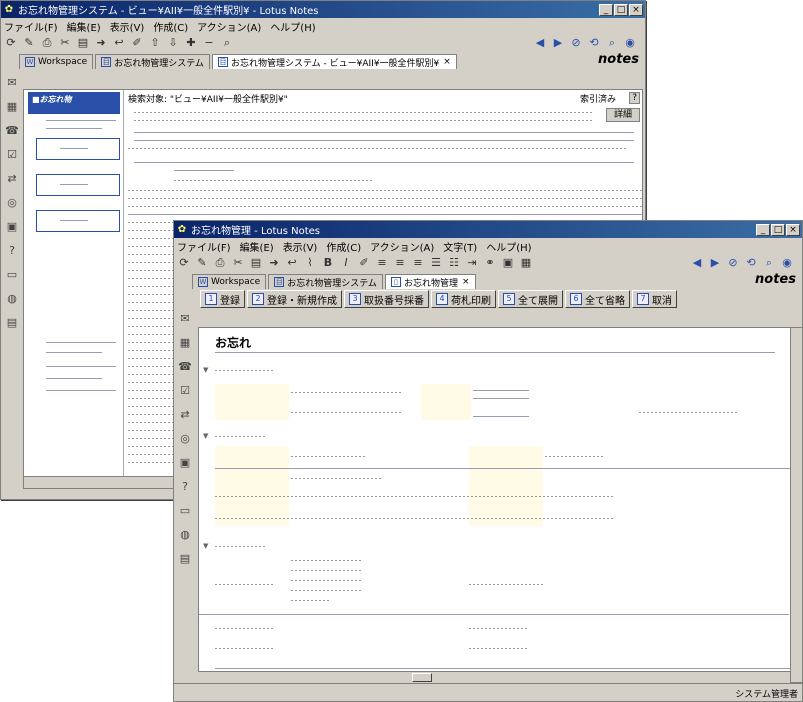 This screenshot has width=803, height=702. I want to click on table-icon: ▦, so click(526, 263).